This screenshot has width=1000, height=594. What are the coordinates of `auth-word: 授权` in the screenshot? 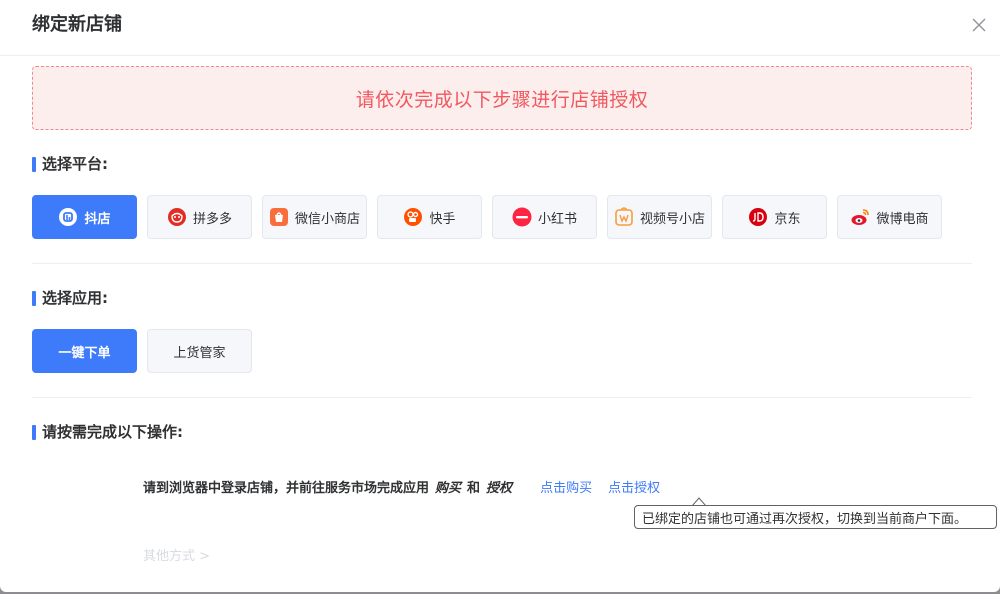 It's located at (499, 488).